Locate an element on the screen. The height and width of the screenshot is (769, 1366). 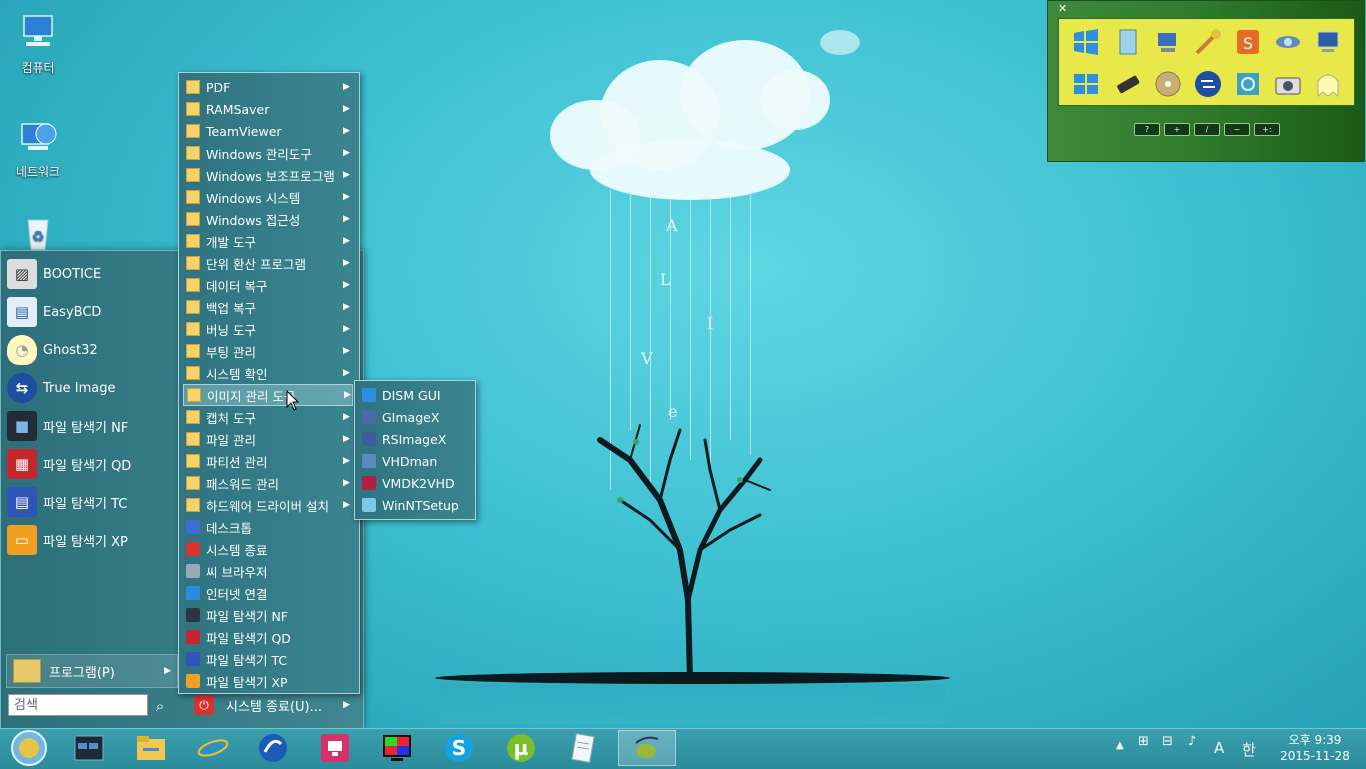
tray-ime-hangul: 한 is located at coordinates (1249, 749).